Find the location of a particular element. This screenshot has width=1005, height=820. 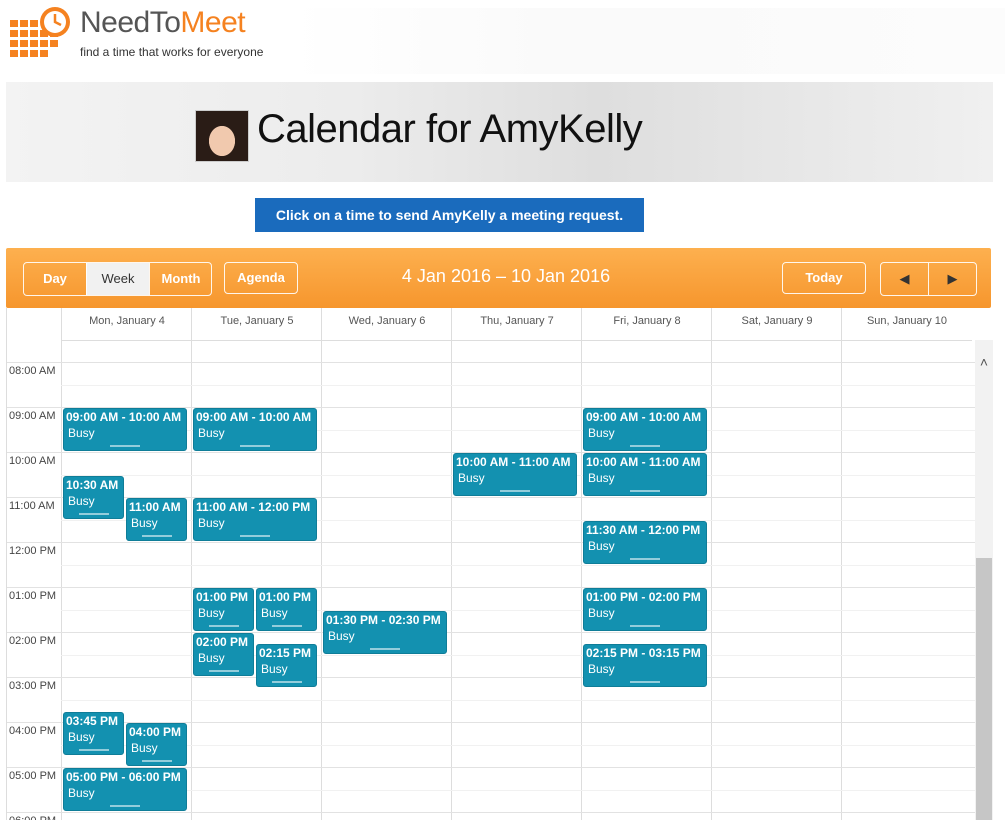

busy-event: 02:00 PM Busy is located at coordinates (223, 654).